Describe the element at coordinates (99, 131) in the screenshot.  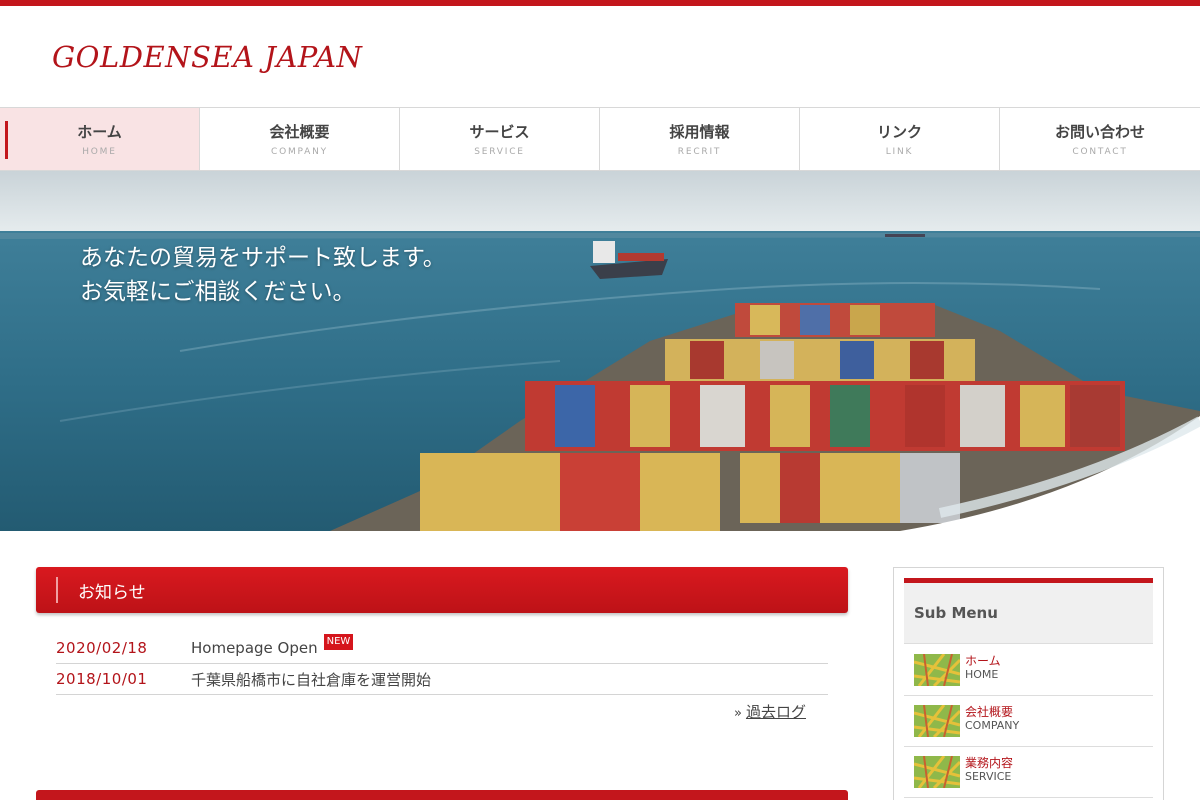
I see `nav-label-jp: ホーム` at that location.